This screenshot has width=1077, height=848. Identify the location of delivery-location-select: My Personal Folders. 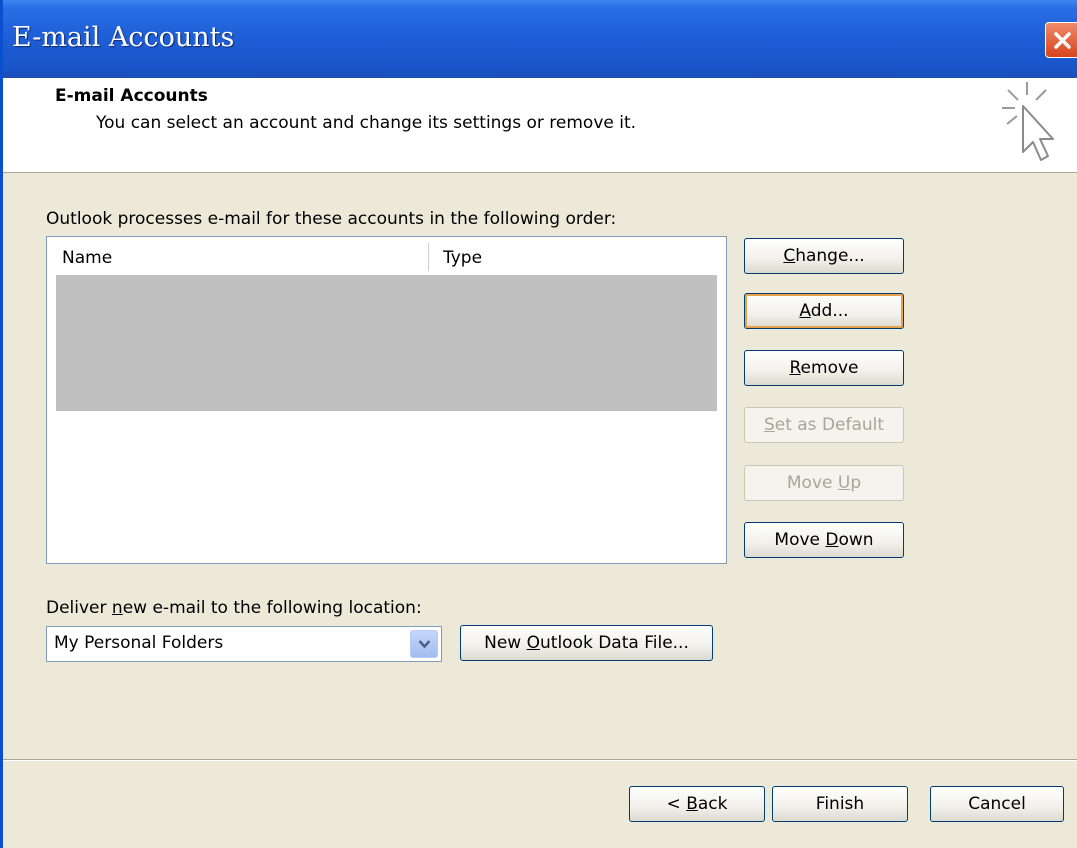
(244, 644).